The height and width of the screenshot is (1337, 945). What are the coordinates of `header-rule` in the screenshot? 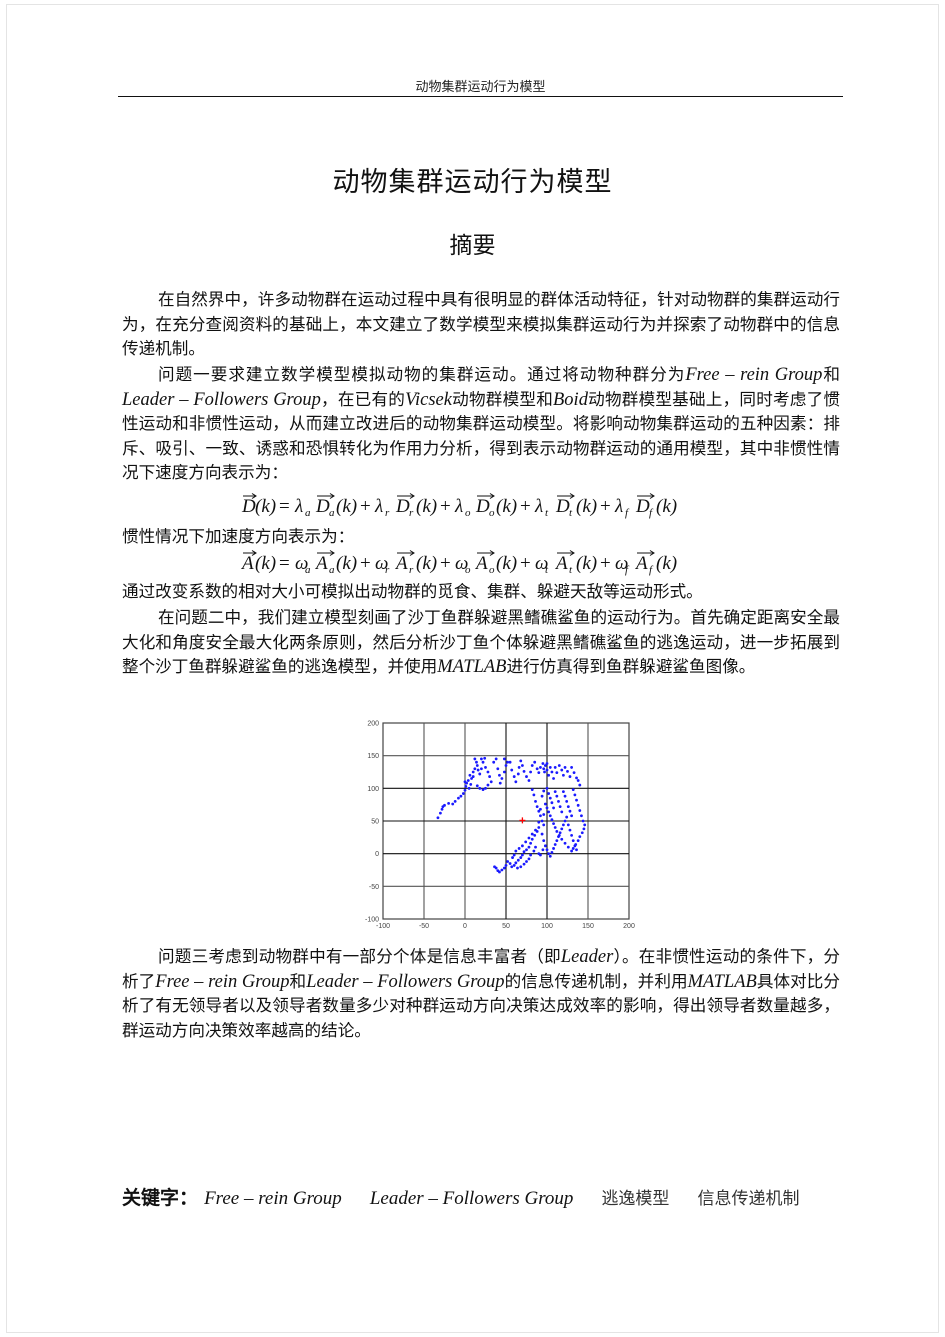 It's located at (480, 96).